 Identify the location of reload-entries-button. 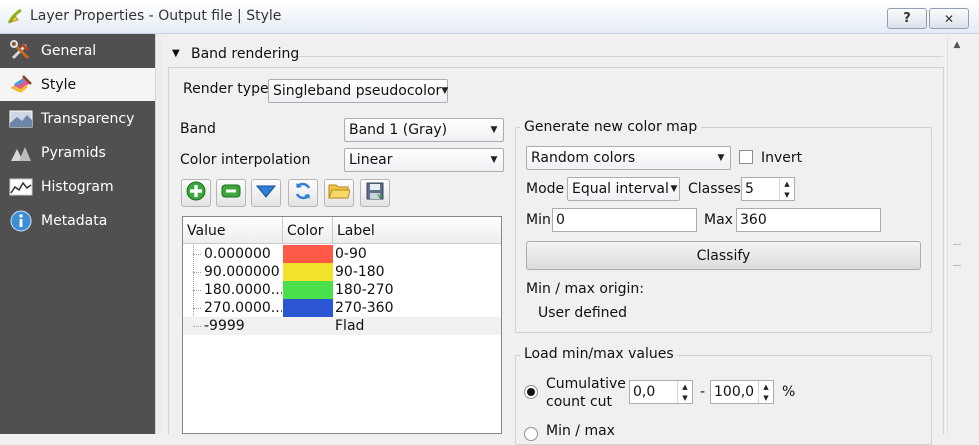
(303, 193).